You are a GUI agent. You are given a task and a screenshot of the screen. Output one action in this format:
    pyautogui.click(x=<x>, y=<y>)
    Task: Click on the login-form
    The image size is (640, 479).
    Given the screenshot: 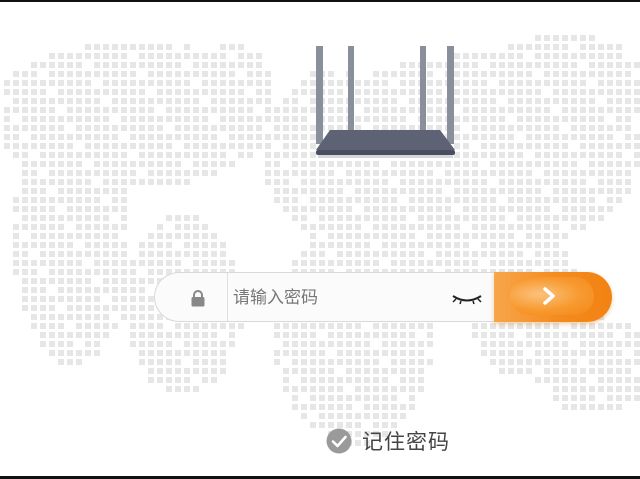 What is the action you would take?
    pyautogui.click(x=384, y=298)
    